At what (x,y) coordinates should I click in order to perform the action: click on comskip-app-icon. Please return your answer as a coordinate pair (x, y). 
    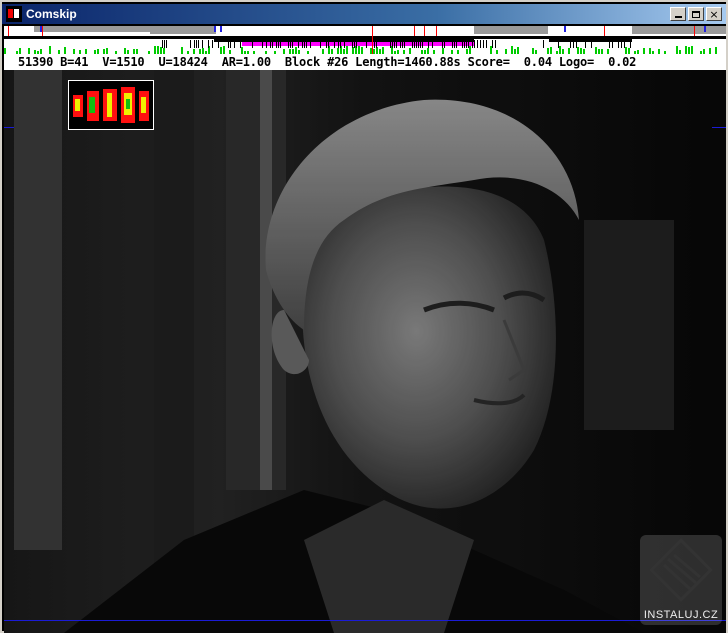
    Looking at the image, I should click on (14, 14).